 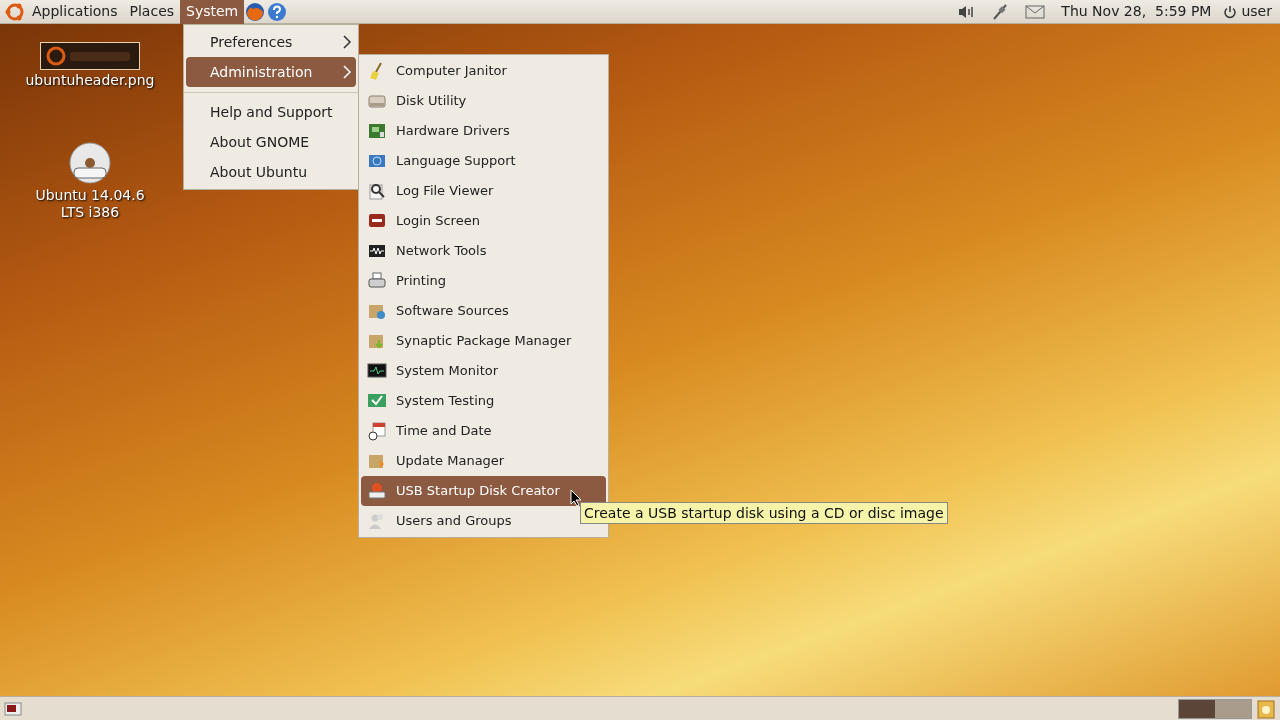 What do you see at coordinates (469, 131) in the screenshot?
I see `menu-item: Hardware Drivers` at bounding box center [469, 131].